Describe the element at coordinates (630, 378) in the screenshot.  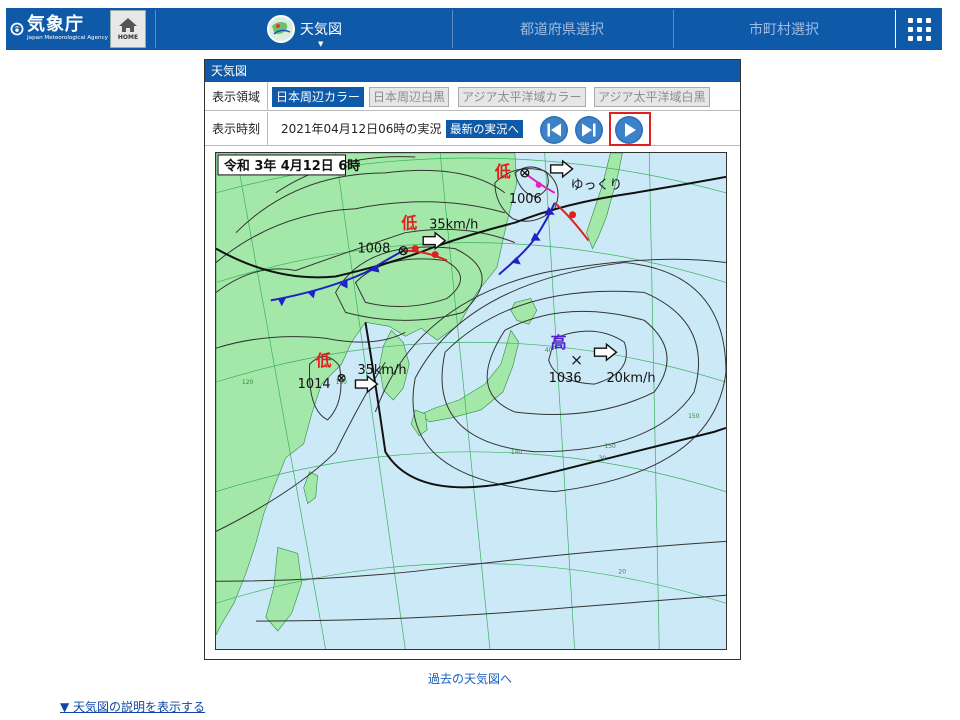
I see `speed-label: 20km/h` at that location.